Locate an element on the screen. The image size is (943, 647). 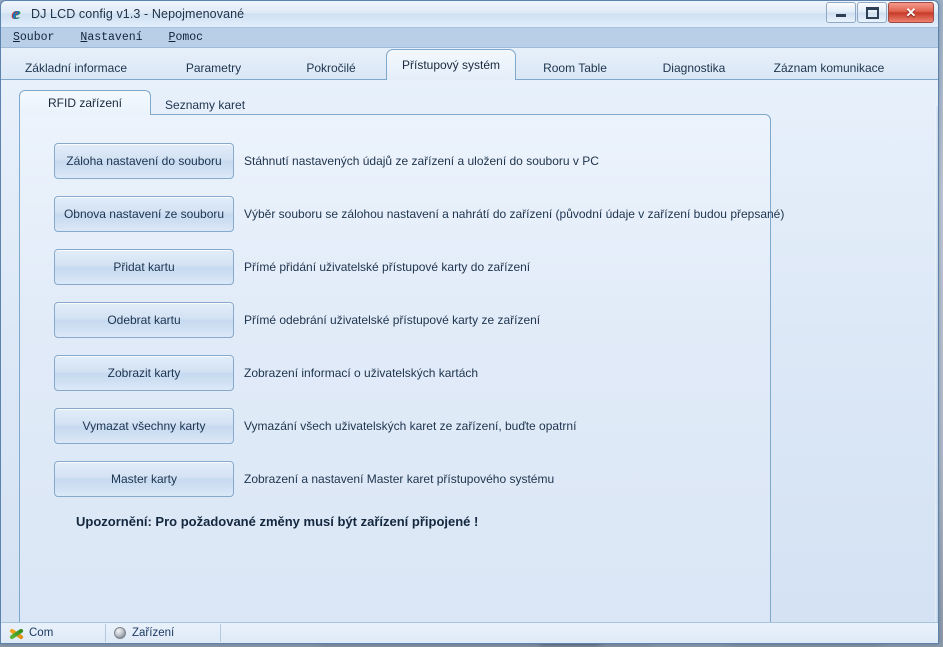
delete-all-cards-button: Vymazat všechny karty is located at coordinates (144, 426).